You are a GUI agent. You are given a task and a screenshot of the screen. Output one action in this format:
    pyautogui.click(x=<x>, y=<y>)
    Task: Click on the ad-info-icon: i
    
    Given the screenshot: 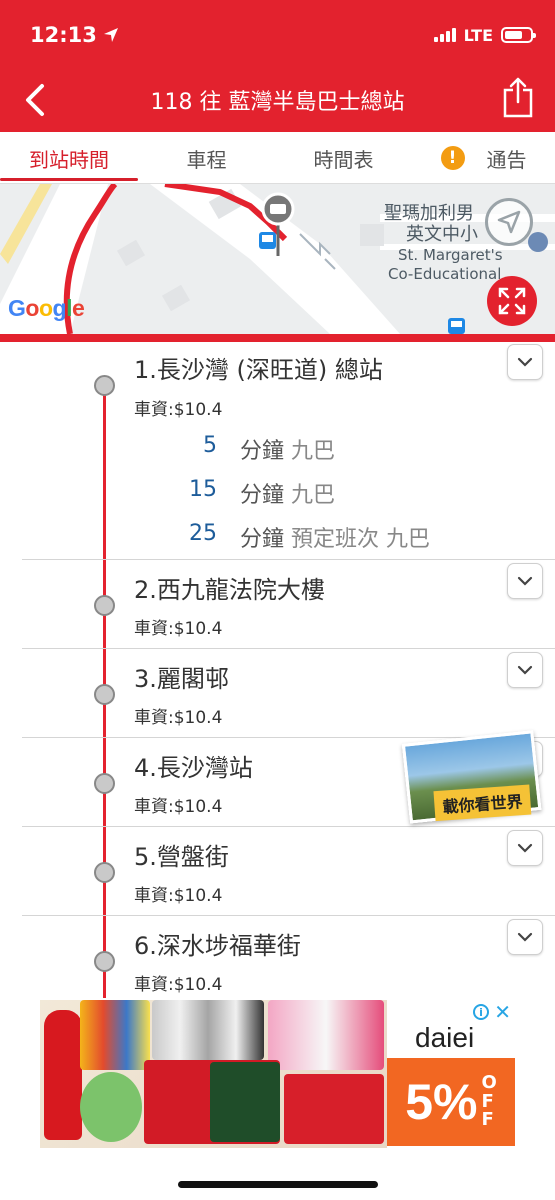 What is the action you would take?
    pyautogui.click(x=481, y=1012)
    